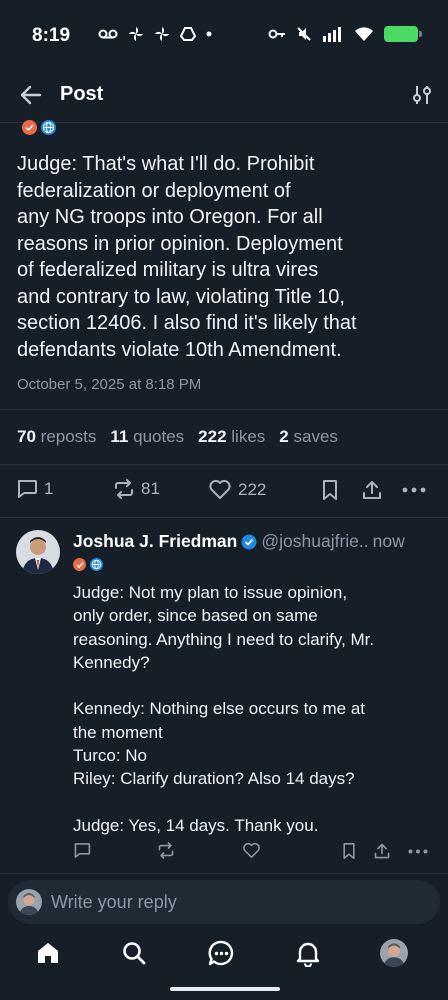 The height and width of the screenshot is (1000, 448). What do you see at coordinates (314, 541) in the screenshot?
I see `reply-author-handle: @joshuajfrie..` at bounding box center [314, 541].